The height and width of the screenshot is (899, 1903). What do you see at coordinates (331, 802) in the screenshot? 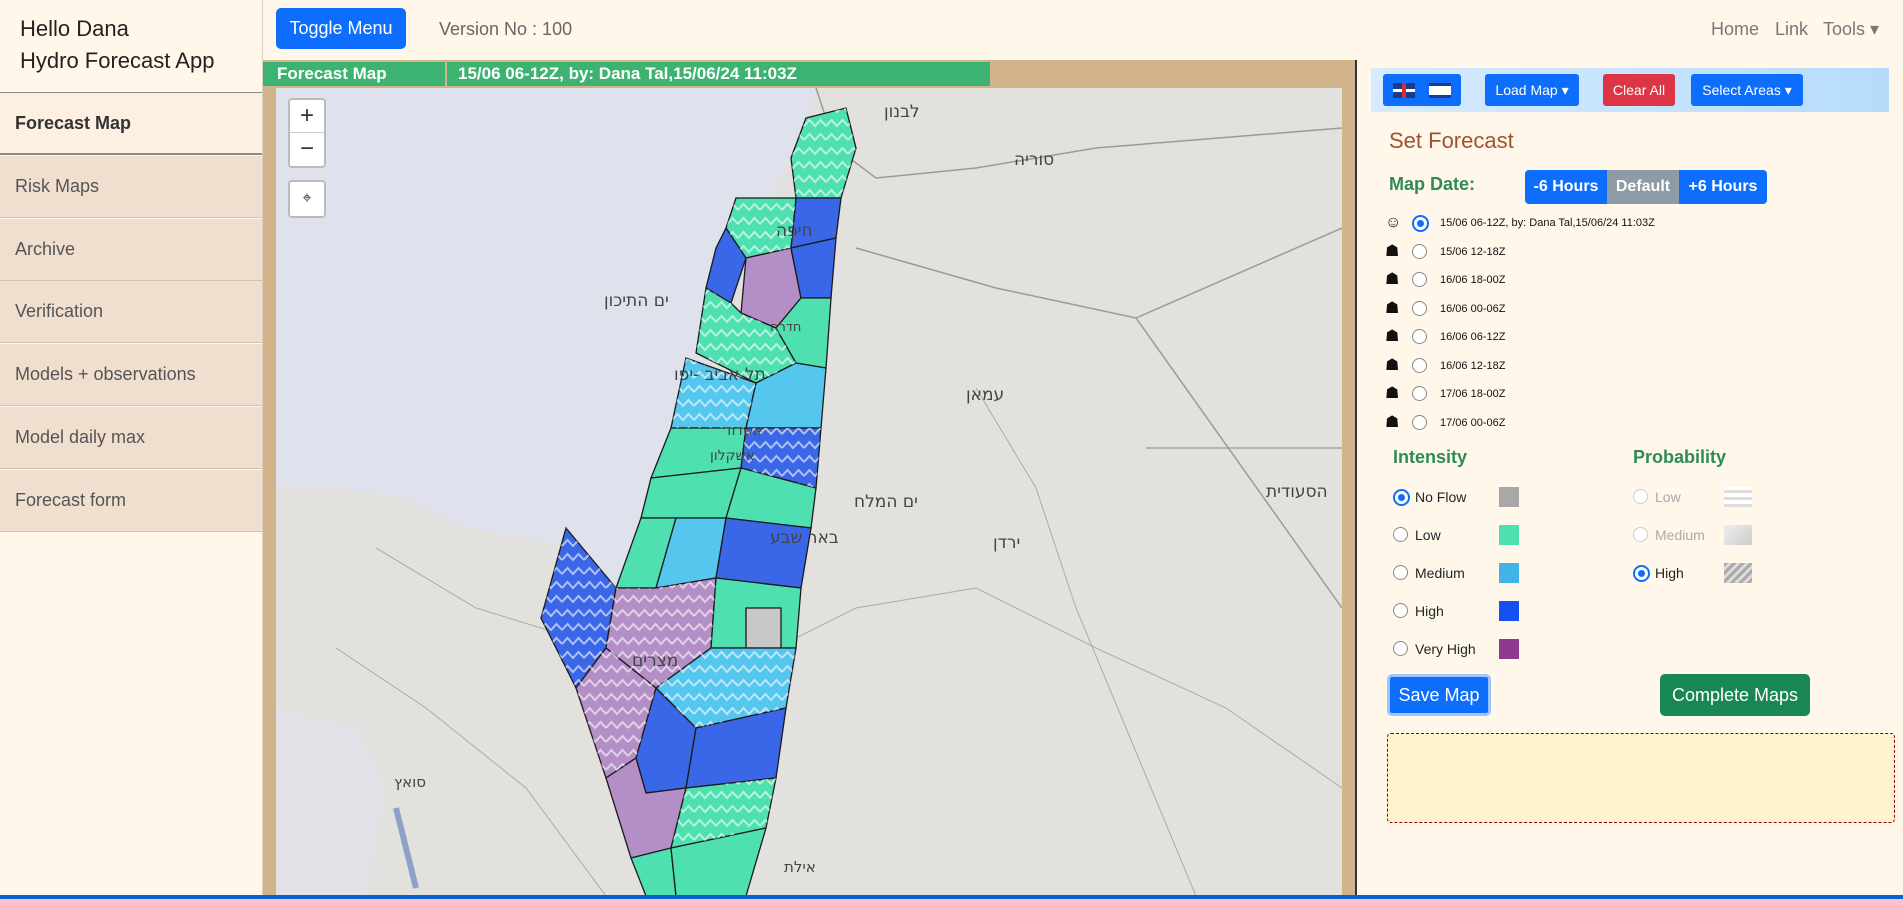
I see `gulf-area` at bounding box center [331, 802].